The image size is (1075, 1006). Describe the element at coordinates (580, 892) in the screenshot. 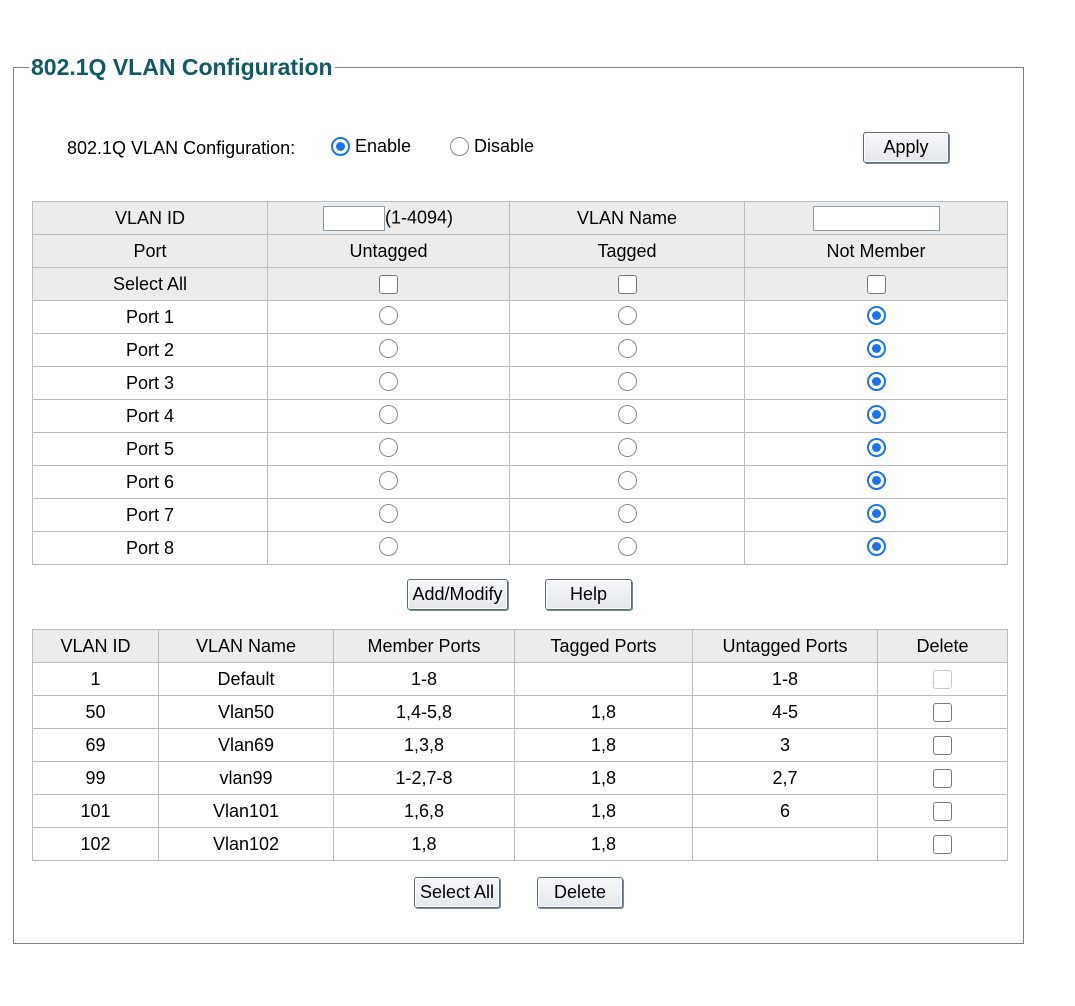

I see `delete-button: Delete` at that location.